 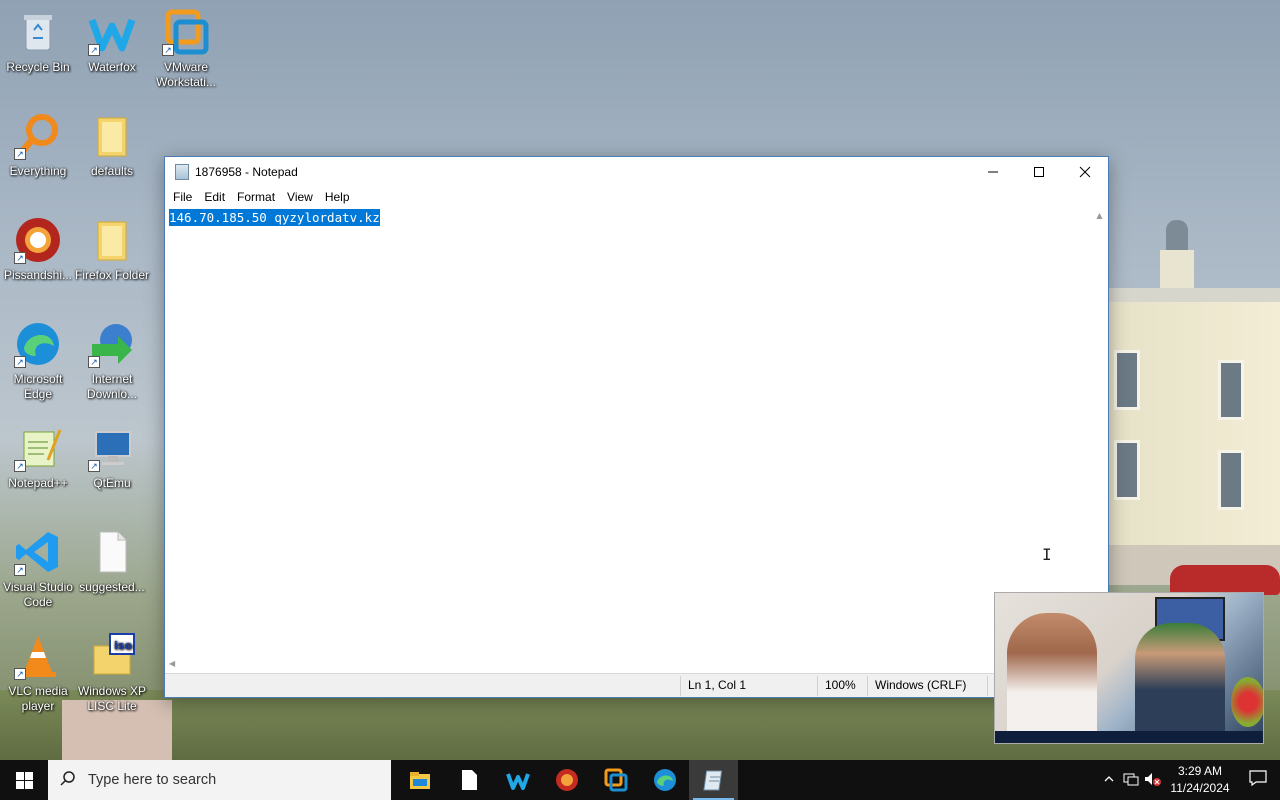 I want to click on taskbar-search: Type here to search, so click(x=219, y=780).